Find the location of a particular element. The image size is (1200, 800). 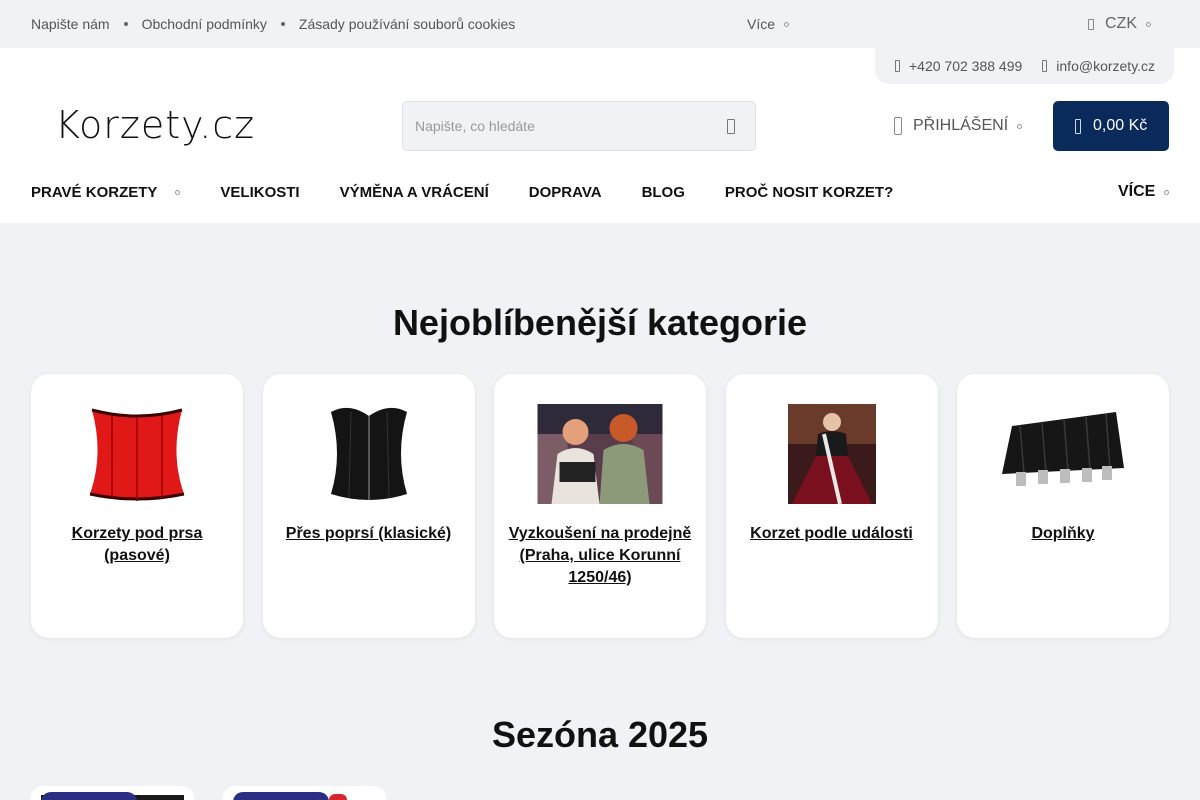

category-label: Korzet podle události is located at coordinates (831, 533).